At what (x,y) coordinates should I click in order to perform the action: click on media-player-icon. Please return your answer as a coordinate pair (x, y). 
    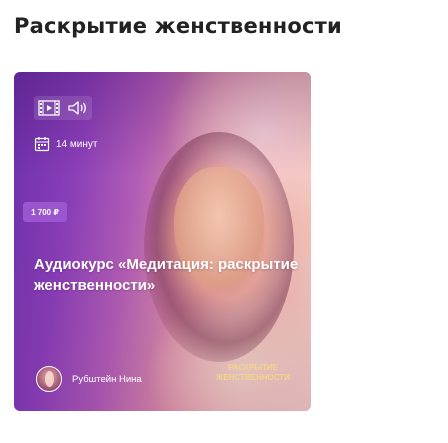
    Looking at the image, I should click on (49, 108).